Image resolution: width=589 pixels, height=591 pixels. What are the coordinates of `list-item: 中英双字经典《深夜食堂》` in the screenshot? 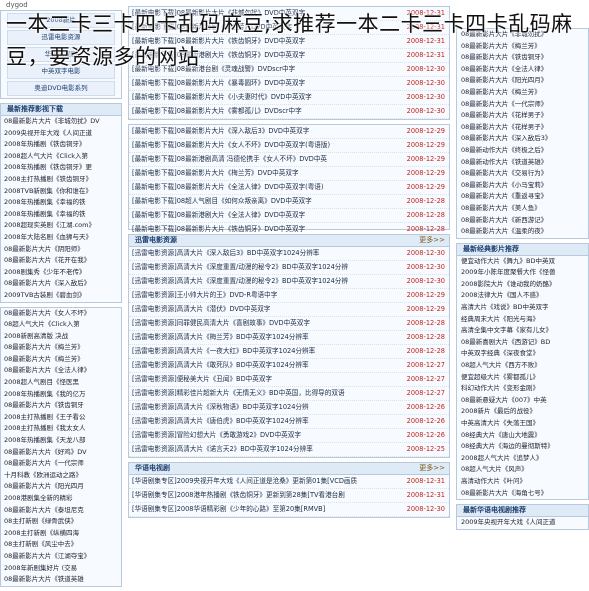 It's located at (522, 354).